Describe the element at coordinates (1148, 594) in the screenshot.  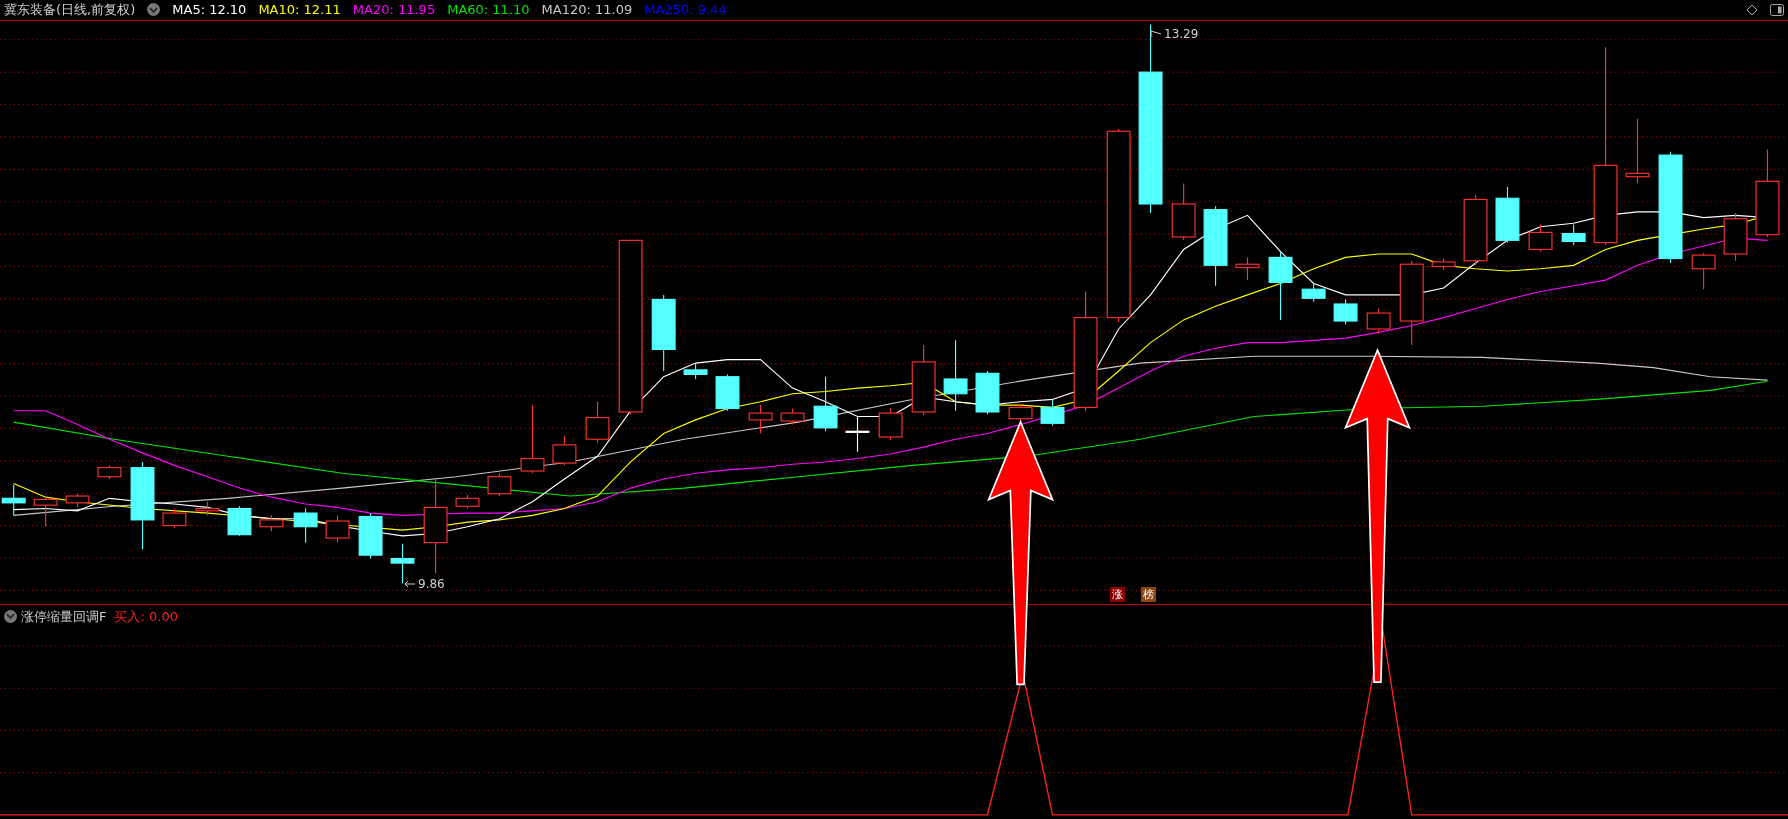
I see `signal-badge: 榜` at that location.